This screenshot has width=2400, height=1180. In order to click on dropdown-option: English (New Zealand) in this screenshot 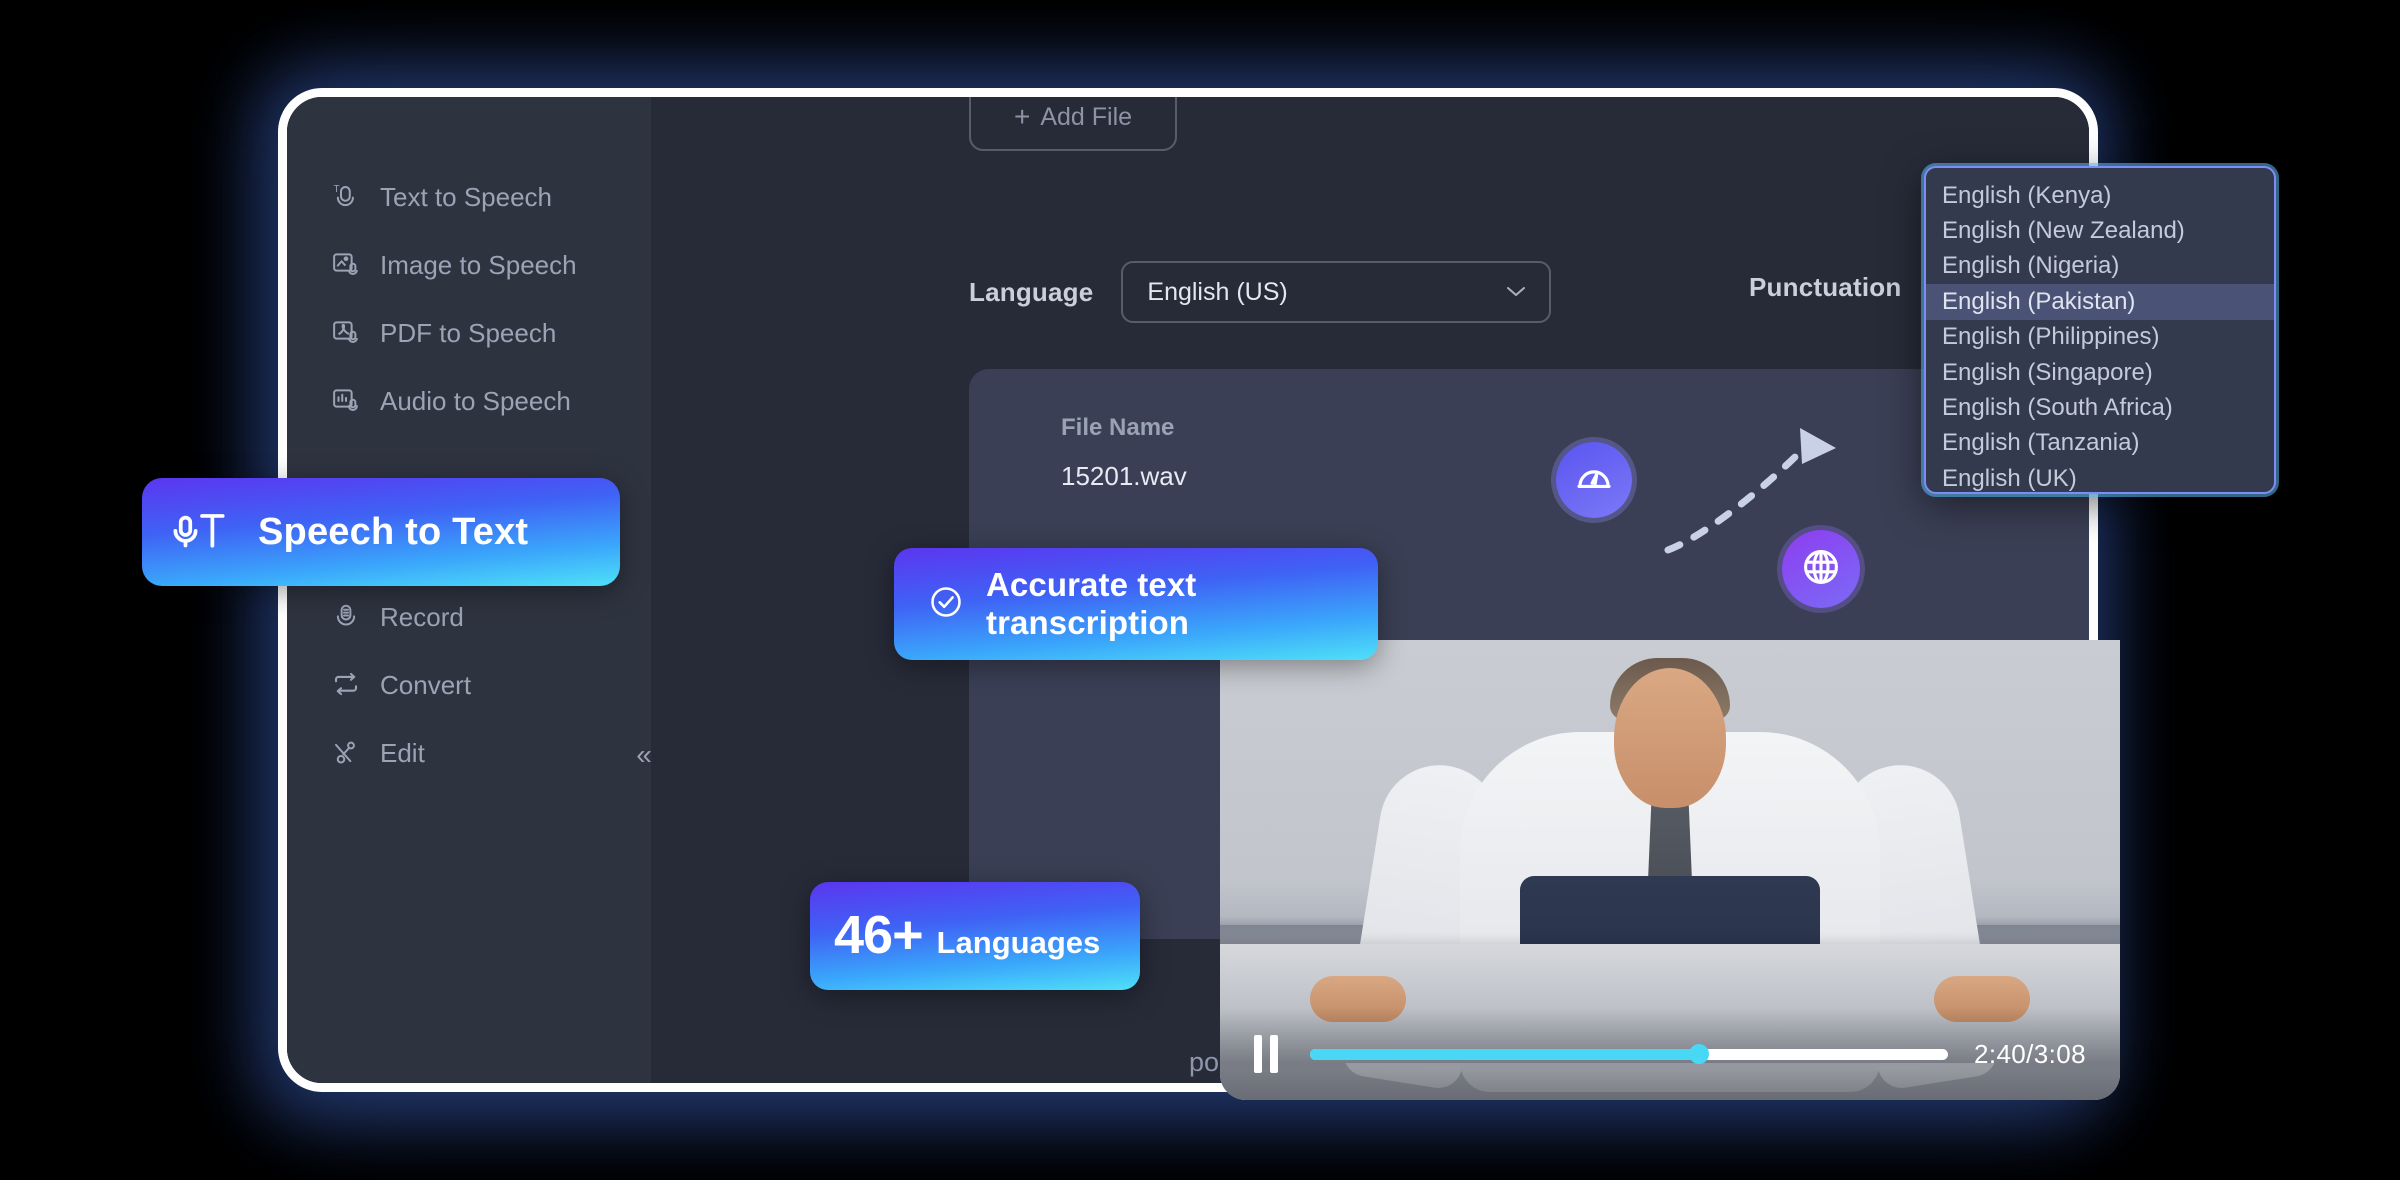, I will do `click(2100, 230)`.